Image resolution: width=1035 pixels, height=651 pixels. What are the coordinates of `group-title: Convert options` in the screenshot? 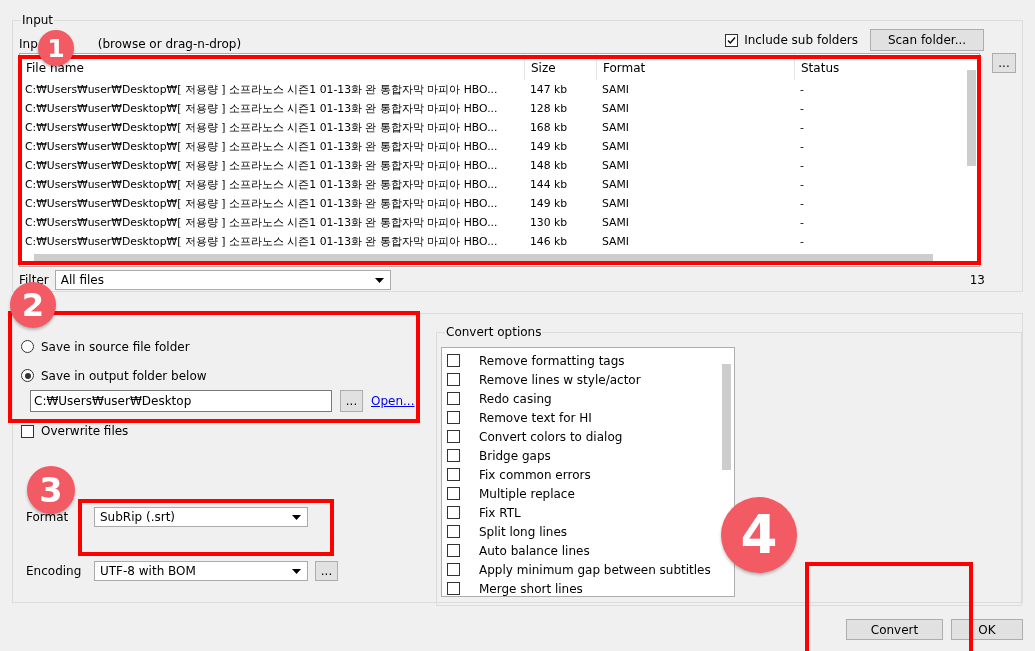 It's located at (494, 332).